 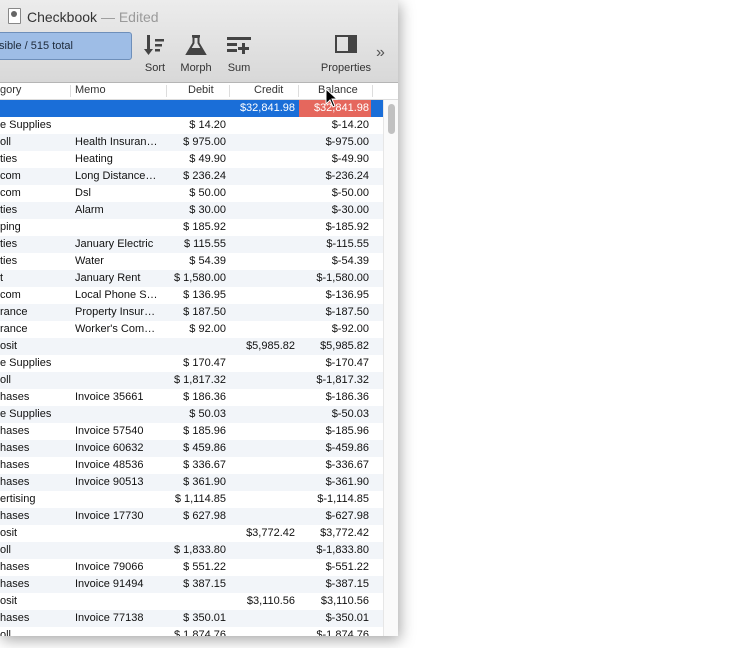 I want to click on cell-balance: $-1,580.00, so click(x=334, y=278).